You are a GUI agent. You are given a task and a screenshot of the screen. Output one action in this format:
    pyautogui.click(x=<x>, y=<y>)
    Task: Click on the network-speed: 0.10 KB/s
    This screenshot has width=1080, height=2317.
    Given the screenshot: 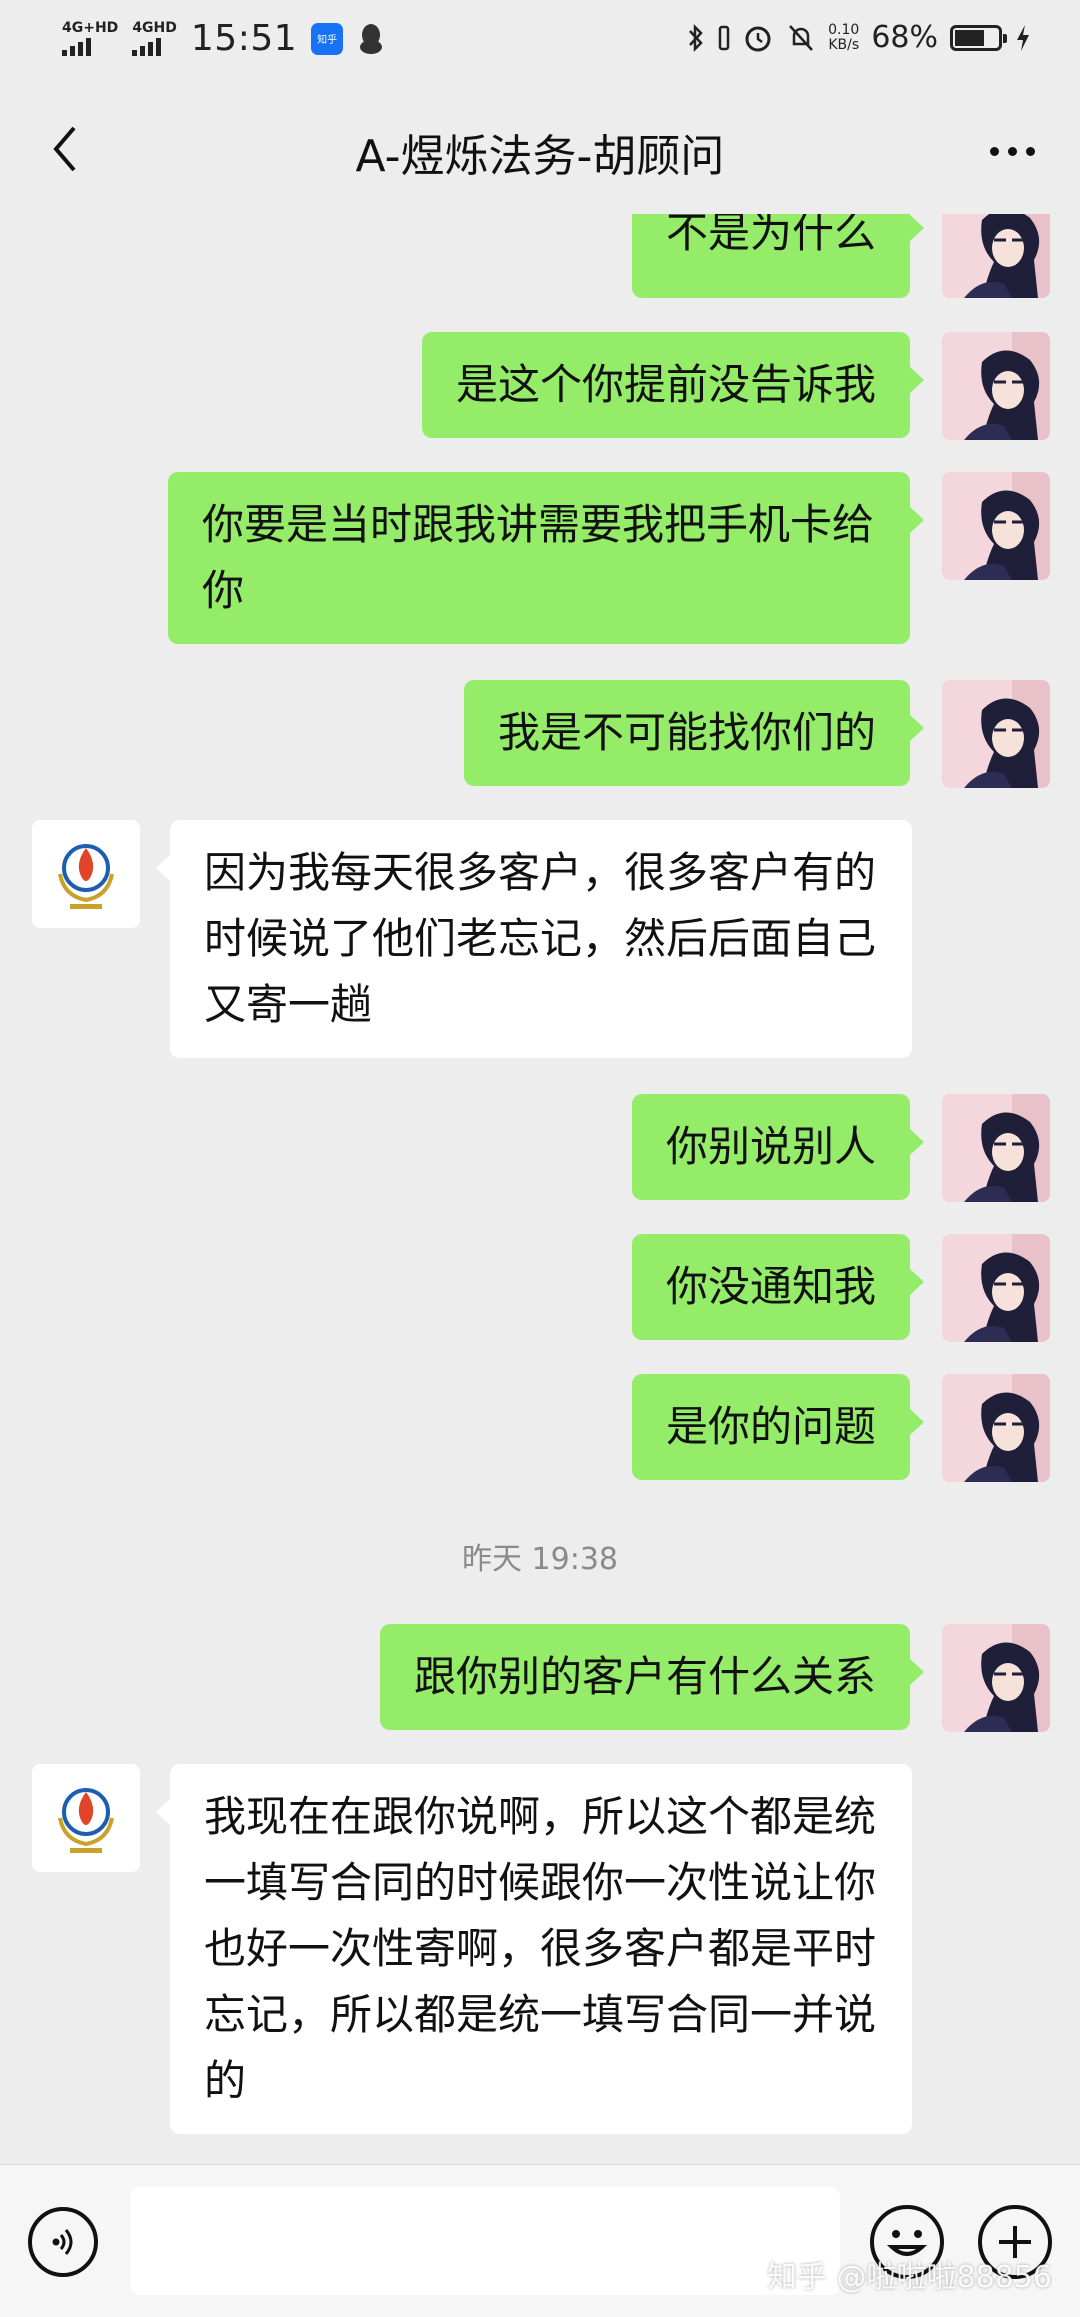 What is the action you would take?
    pyautogui.click(x=844, y=37)
    